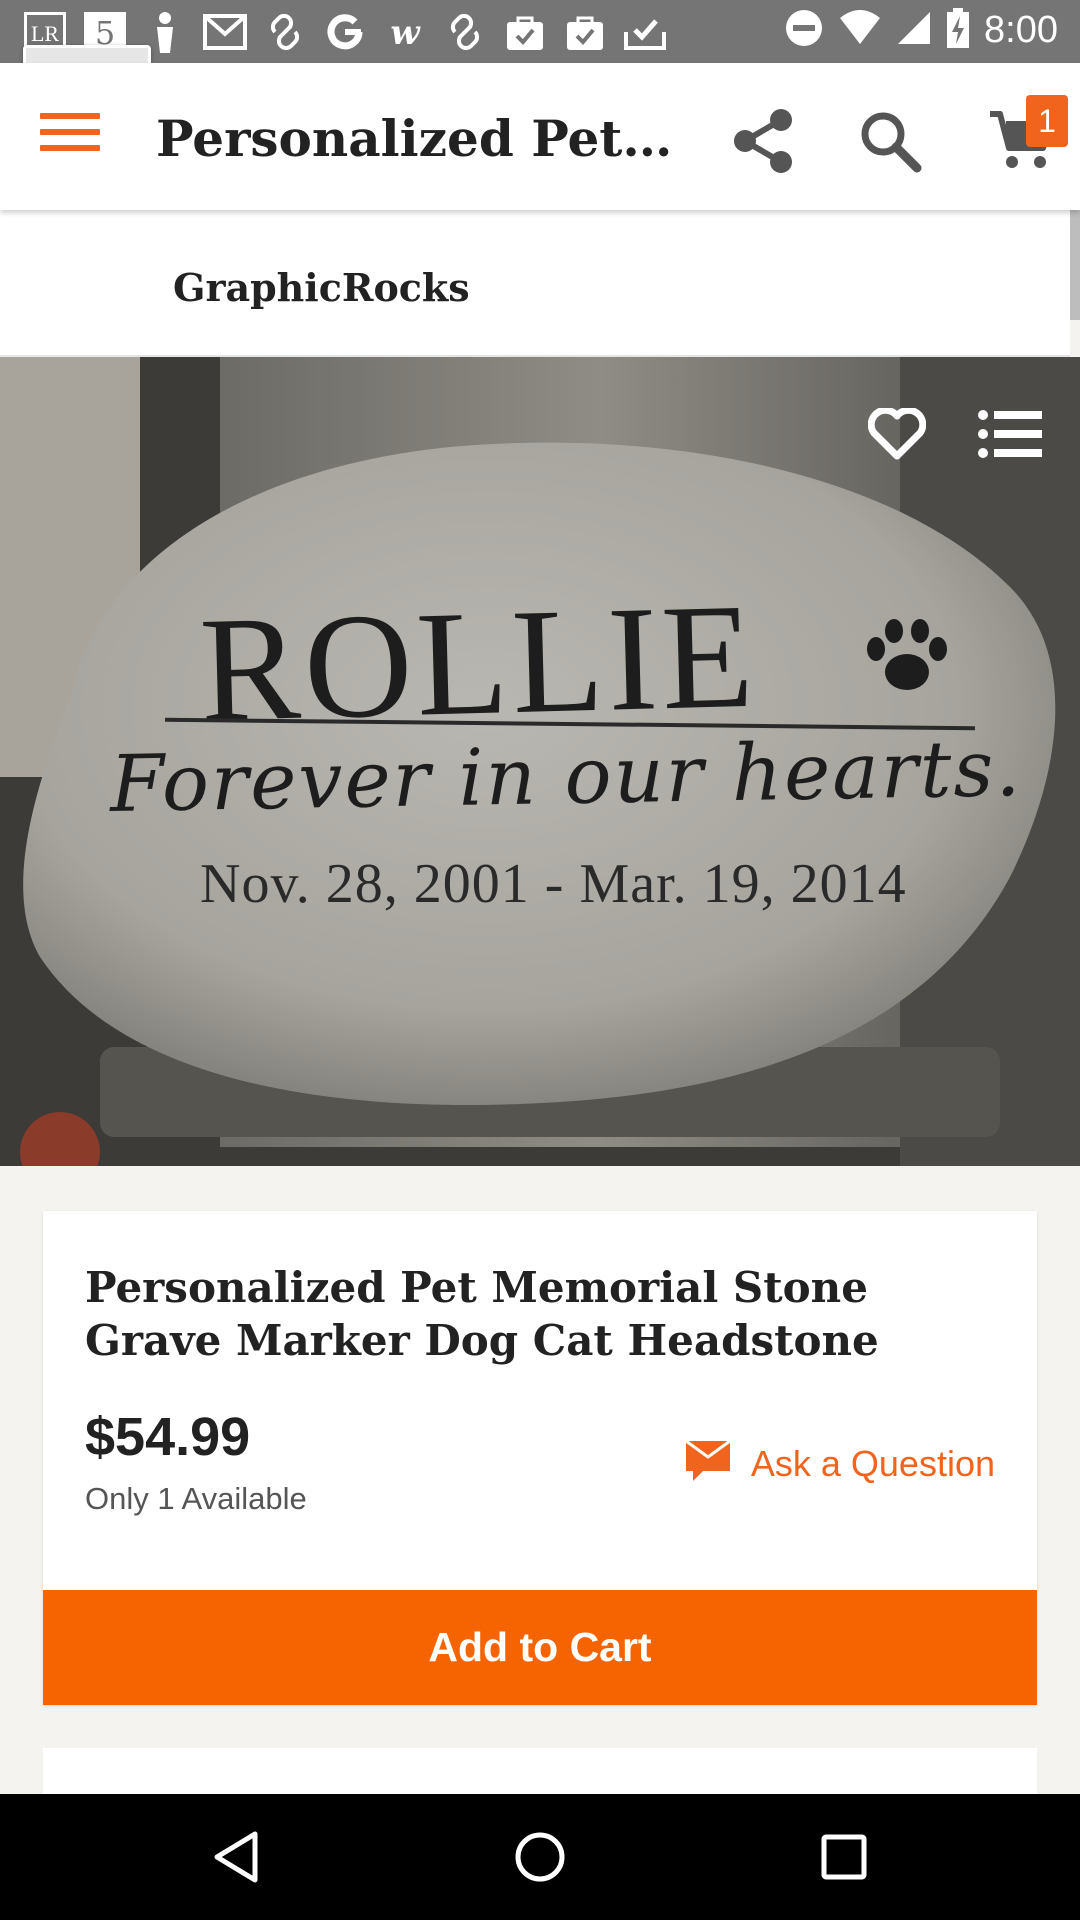  Describe the element at coordinates (872, 1463) in the screenshot. I see `ask-question-label: Ask a Question` at that location.